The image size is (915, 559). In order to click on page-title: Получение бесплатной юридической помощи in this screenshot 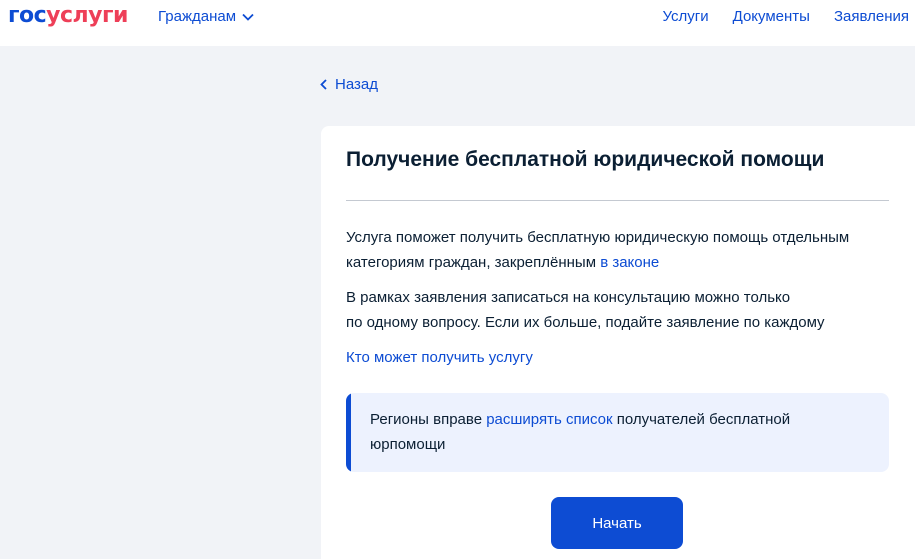, I will do `click(585, 159)`.